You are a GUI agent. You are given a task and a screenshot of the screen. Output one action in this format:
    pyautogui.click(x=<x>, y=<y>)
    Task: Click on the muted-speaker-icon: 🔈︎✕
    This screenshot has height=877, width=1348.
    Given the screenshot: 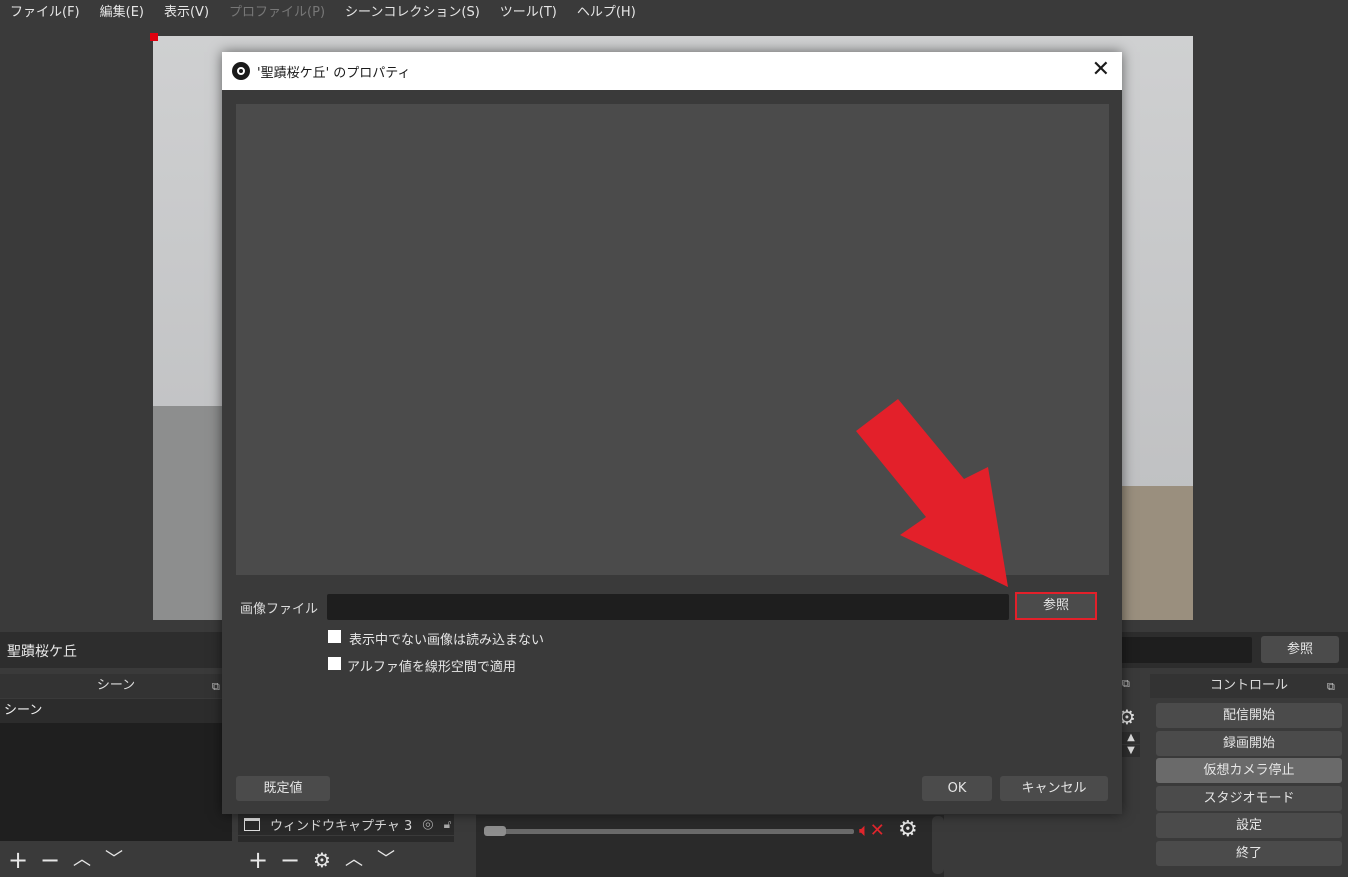 What is the action you would take?
    pyautogui.click(x=874, y=831)
    